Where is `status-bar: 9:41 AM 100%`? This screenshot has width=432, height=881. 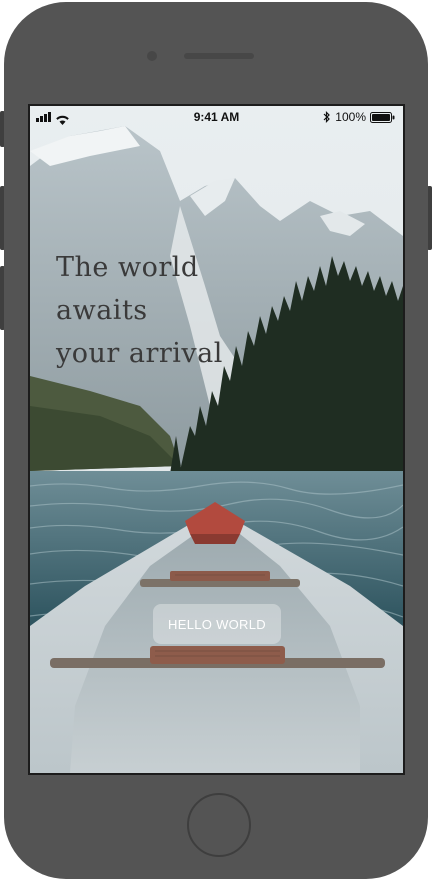 status-bar: 9:41 AM 100% is located at coordinates (216, 117).